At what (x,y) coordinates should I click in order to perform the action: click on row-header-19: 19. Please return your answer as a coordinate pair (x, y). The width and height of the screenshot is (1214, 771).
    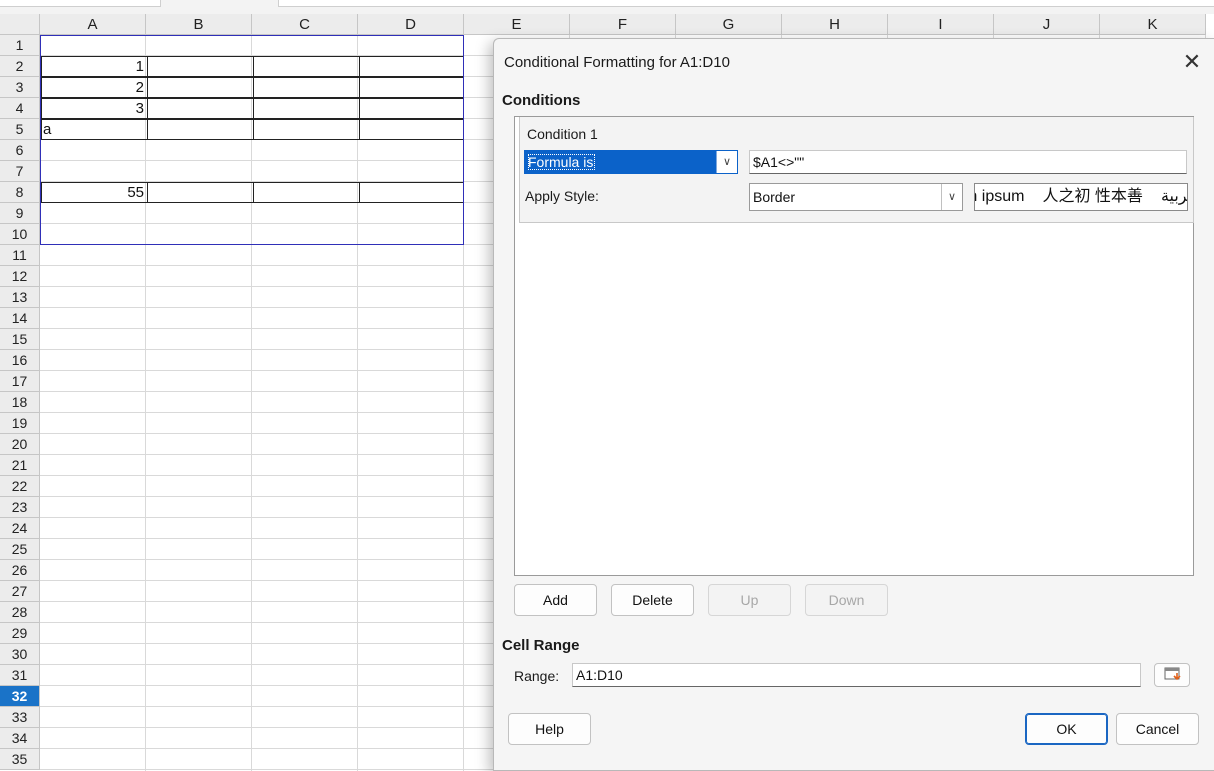
    Looking at the image, I should click on (20, 423).